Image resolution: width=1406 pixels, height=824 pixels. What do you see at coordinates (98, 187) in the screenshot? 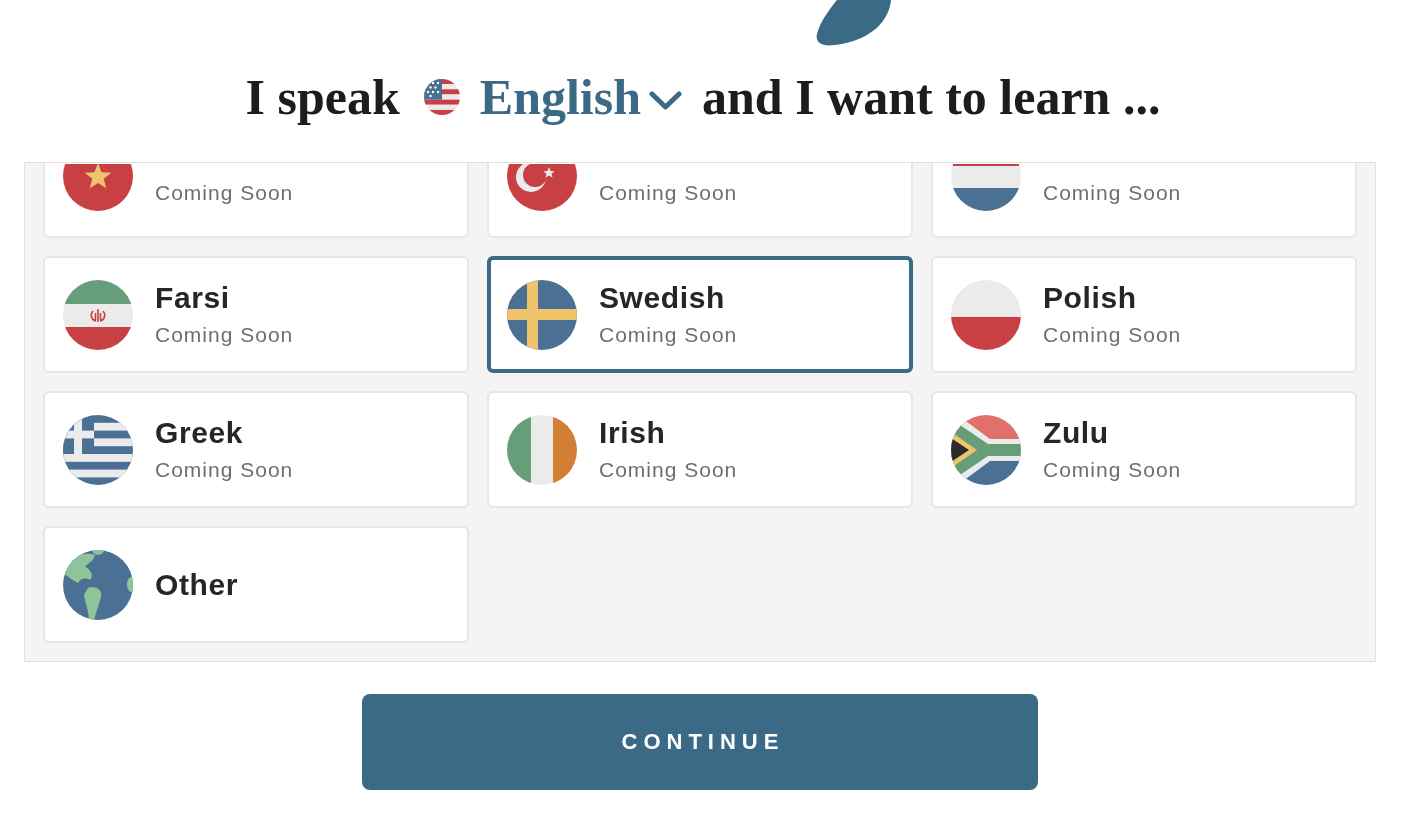
I see `vietnam-flag-icon` at bounding box center [98, 187].